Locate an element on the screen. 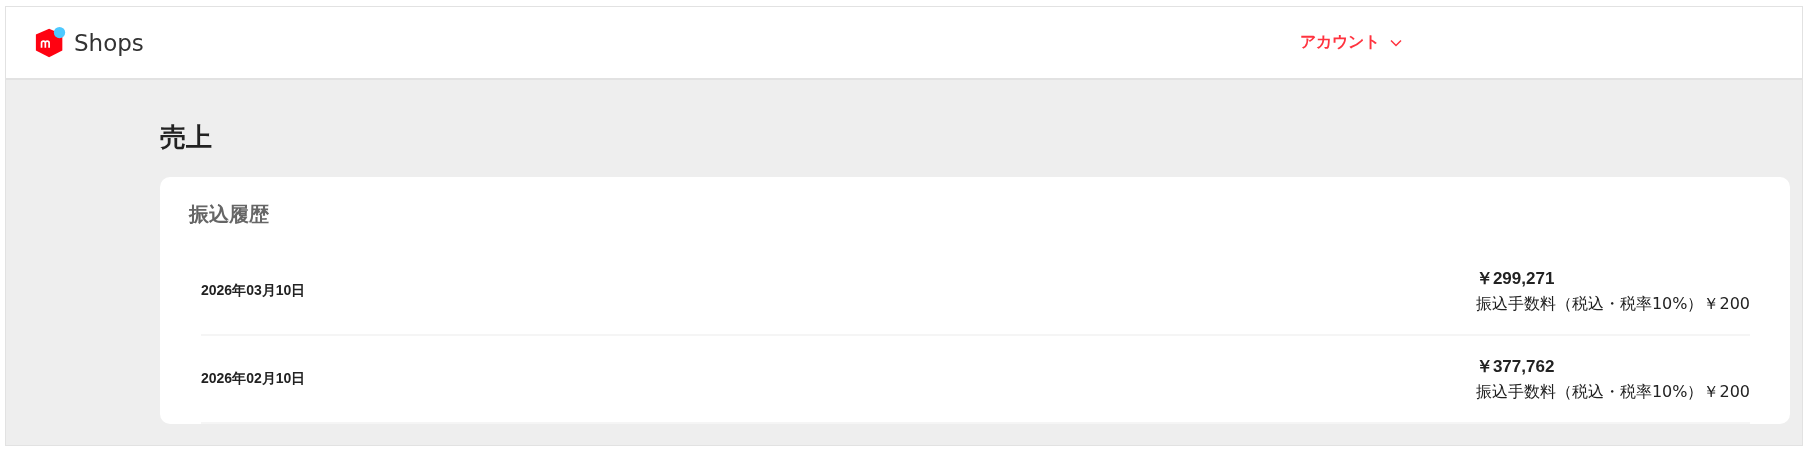 Image resolution: width=1809 pixels, height=453 pixels. section-title: 振込履歴 is located at coordinates (229, 214).